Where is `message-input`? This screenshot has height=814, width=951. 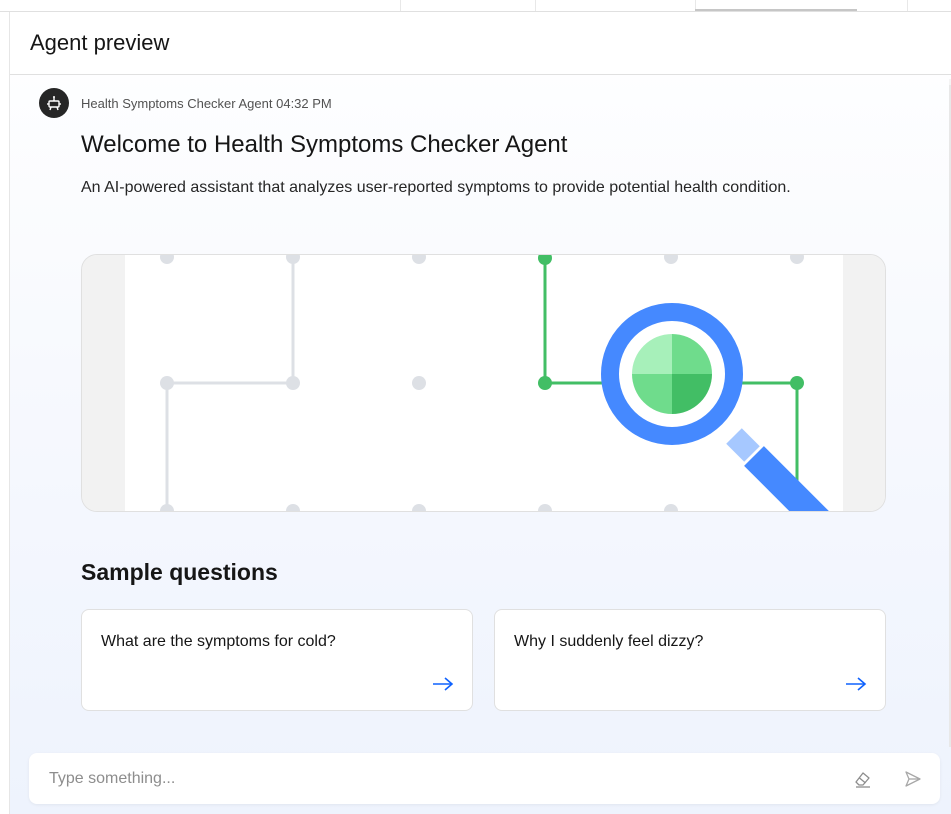
message-input is located at coordinates (424, 778).